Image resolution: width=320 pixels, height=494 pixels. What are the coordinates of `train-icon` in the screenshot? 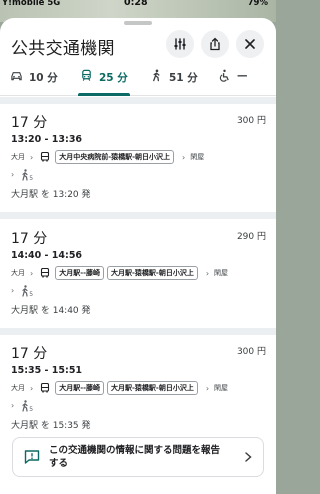 It's located at (86, 75).